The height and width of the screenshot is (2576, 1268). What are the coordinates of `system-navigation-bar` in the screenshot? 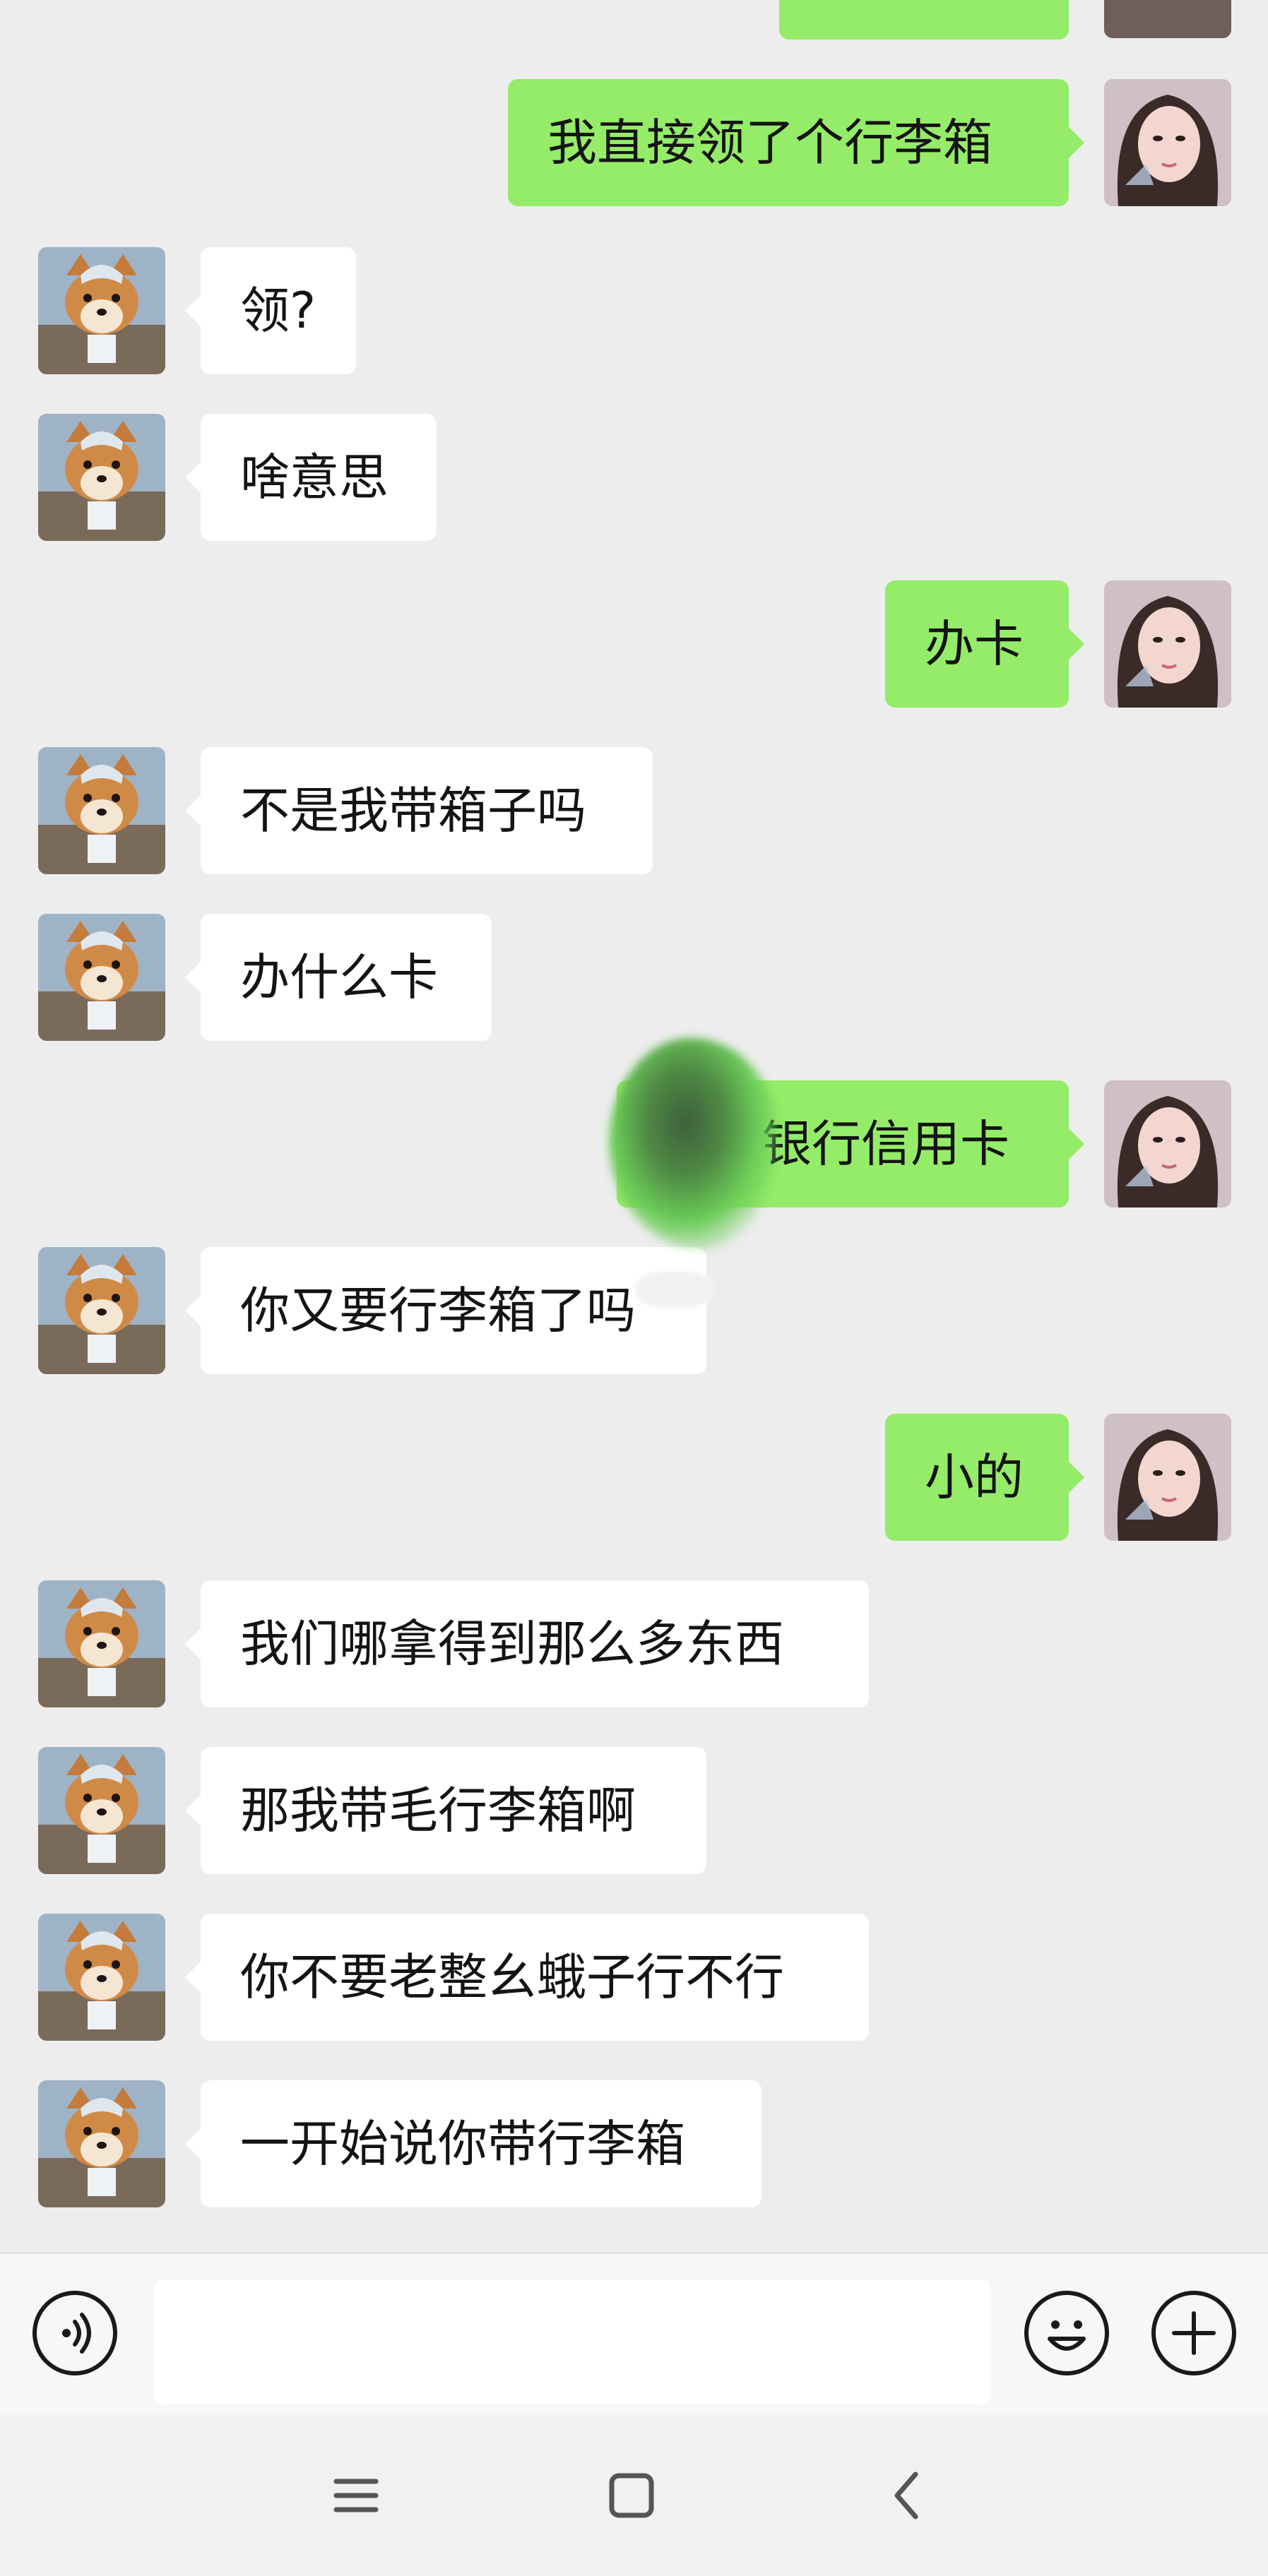 It's located at (634, 2495).